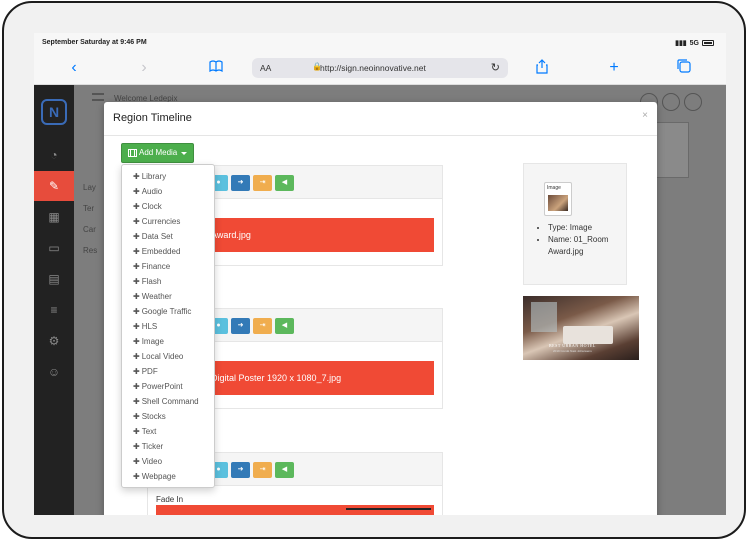 The height and width of the screenshot is (540, 748). Describe the element at coordinates (388, 509) in the screenshot. I see `fade-line` at that location.